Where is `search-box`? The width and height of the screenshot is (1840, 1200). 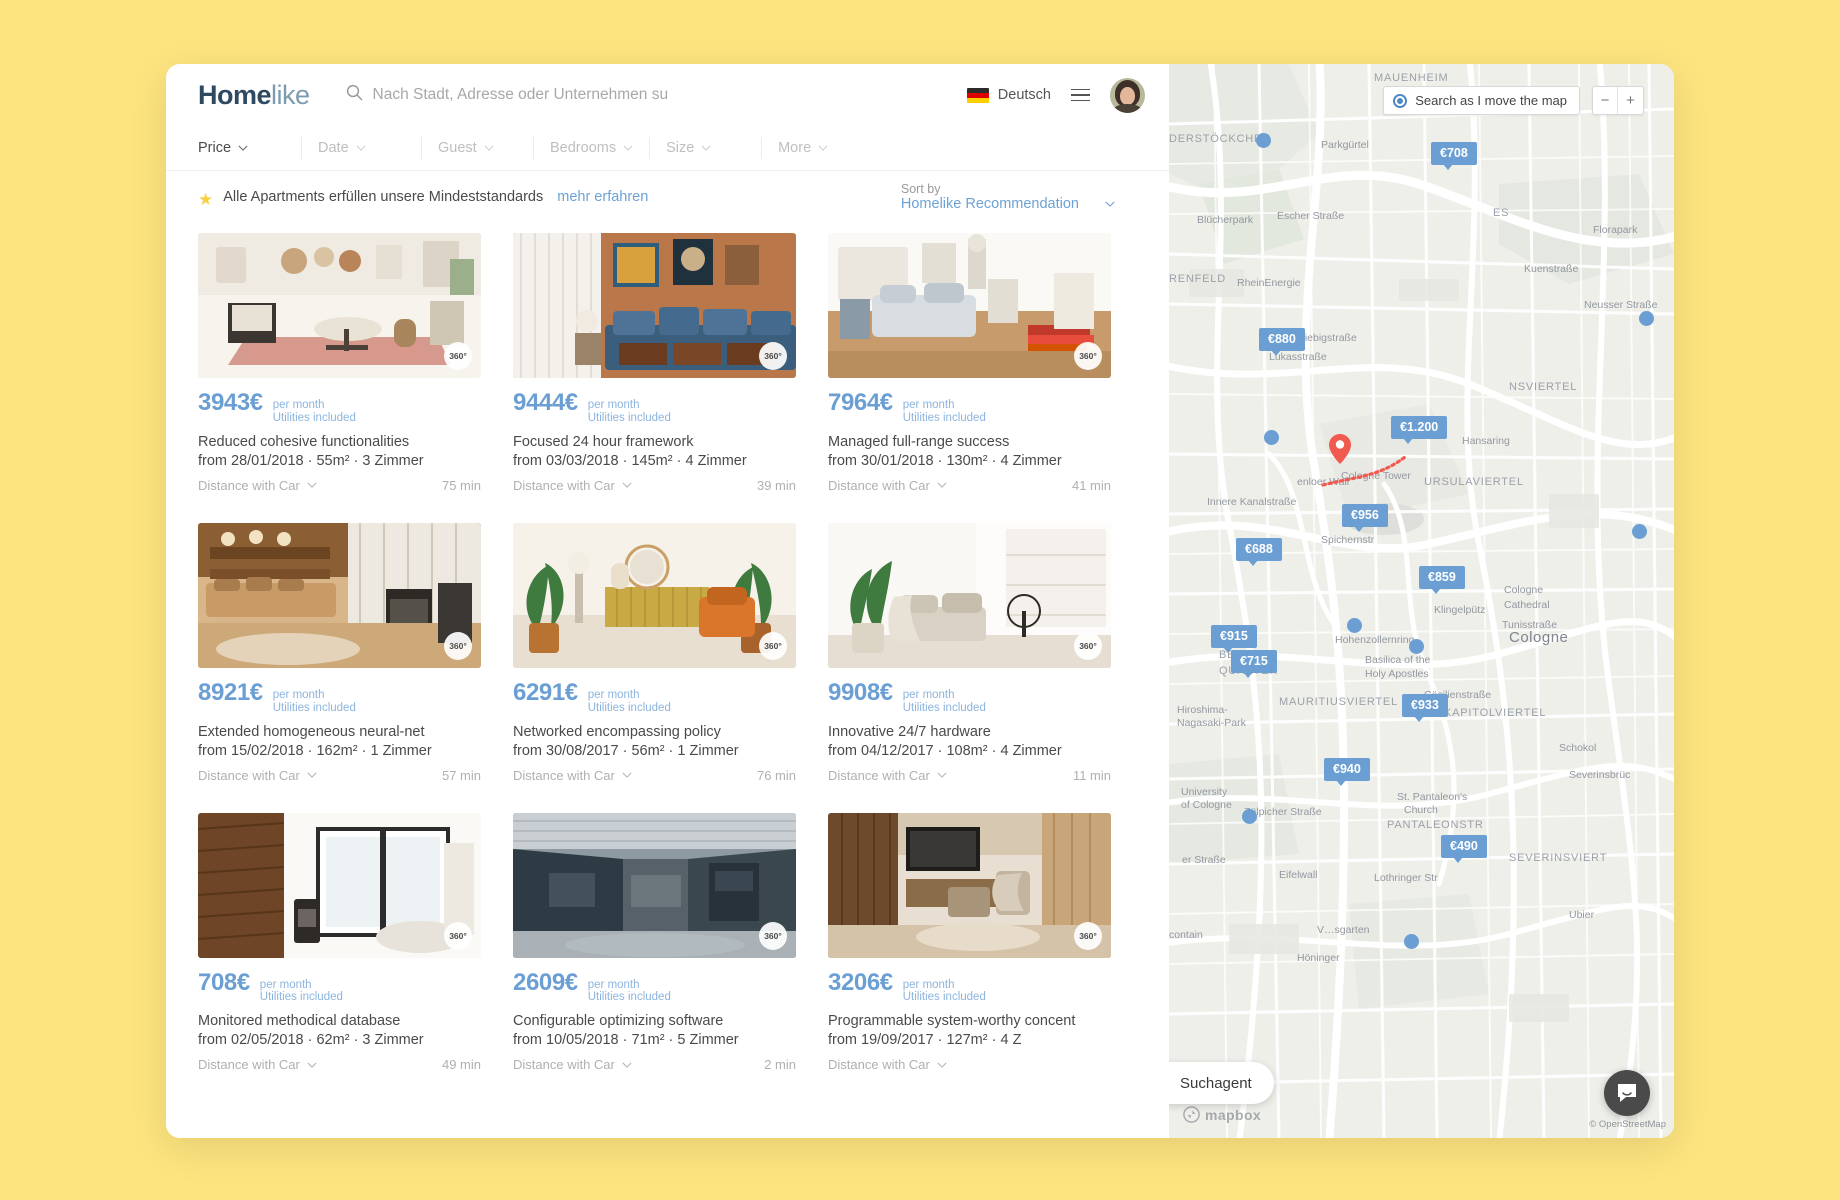
search-box is located at coordinates (556, 95).